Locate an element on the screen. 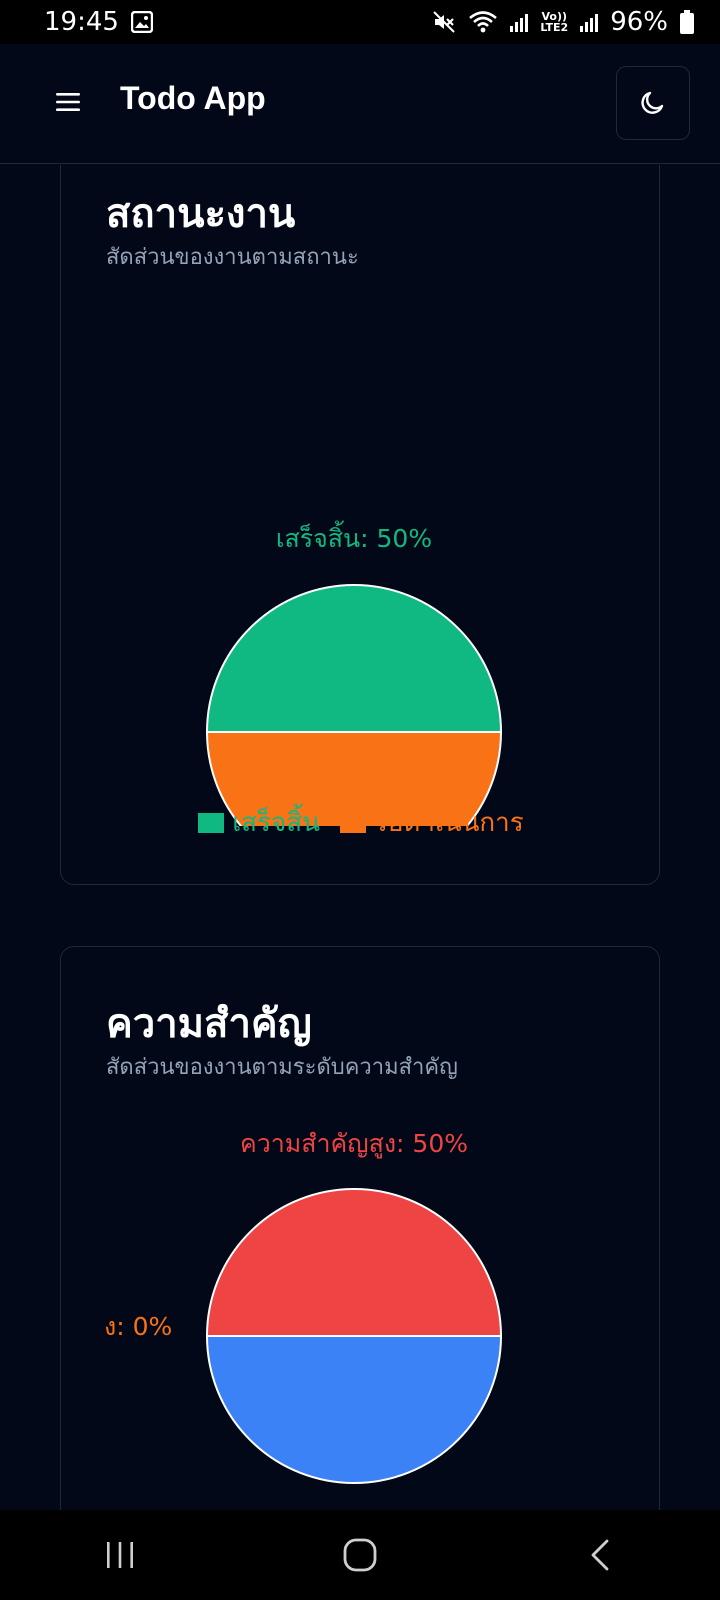  recent-apps-icon is located at coordinates (120, 1555).